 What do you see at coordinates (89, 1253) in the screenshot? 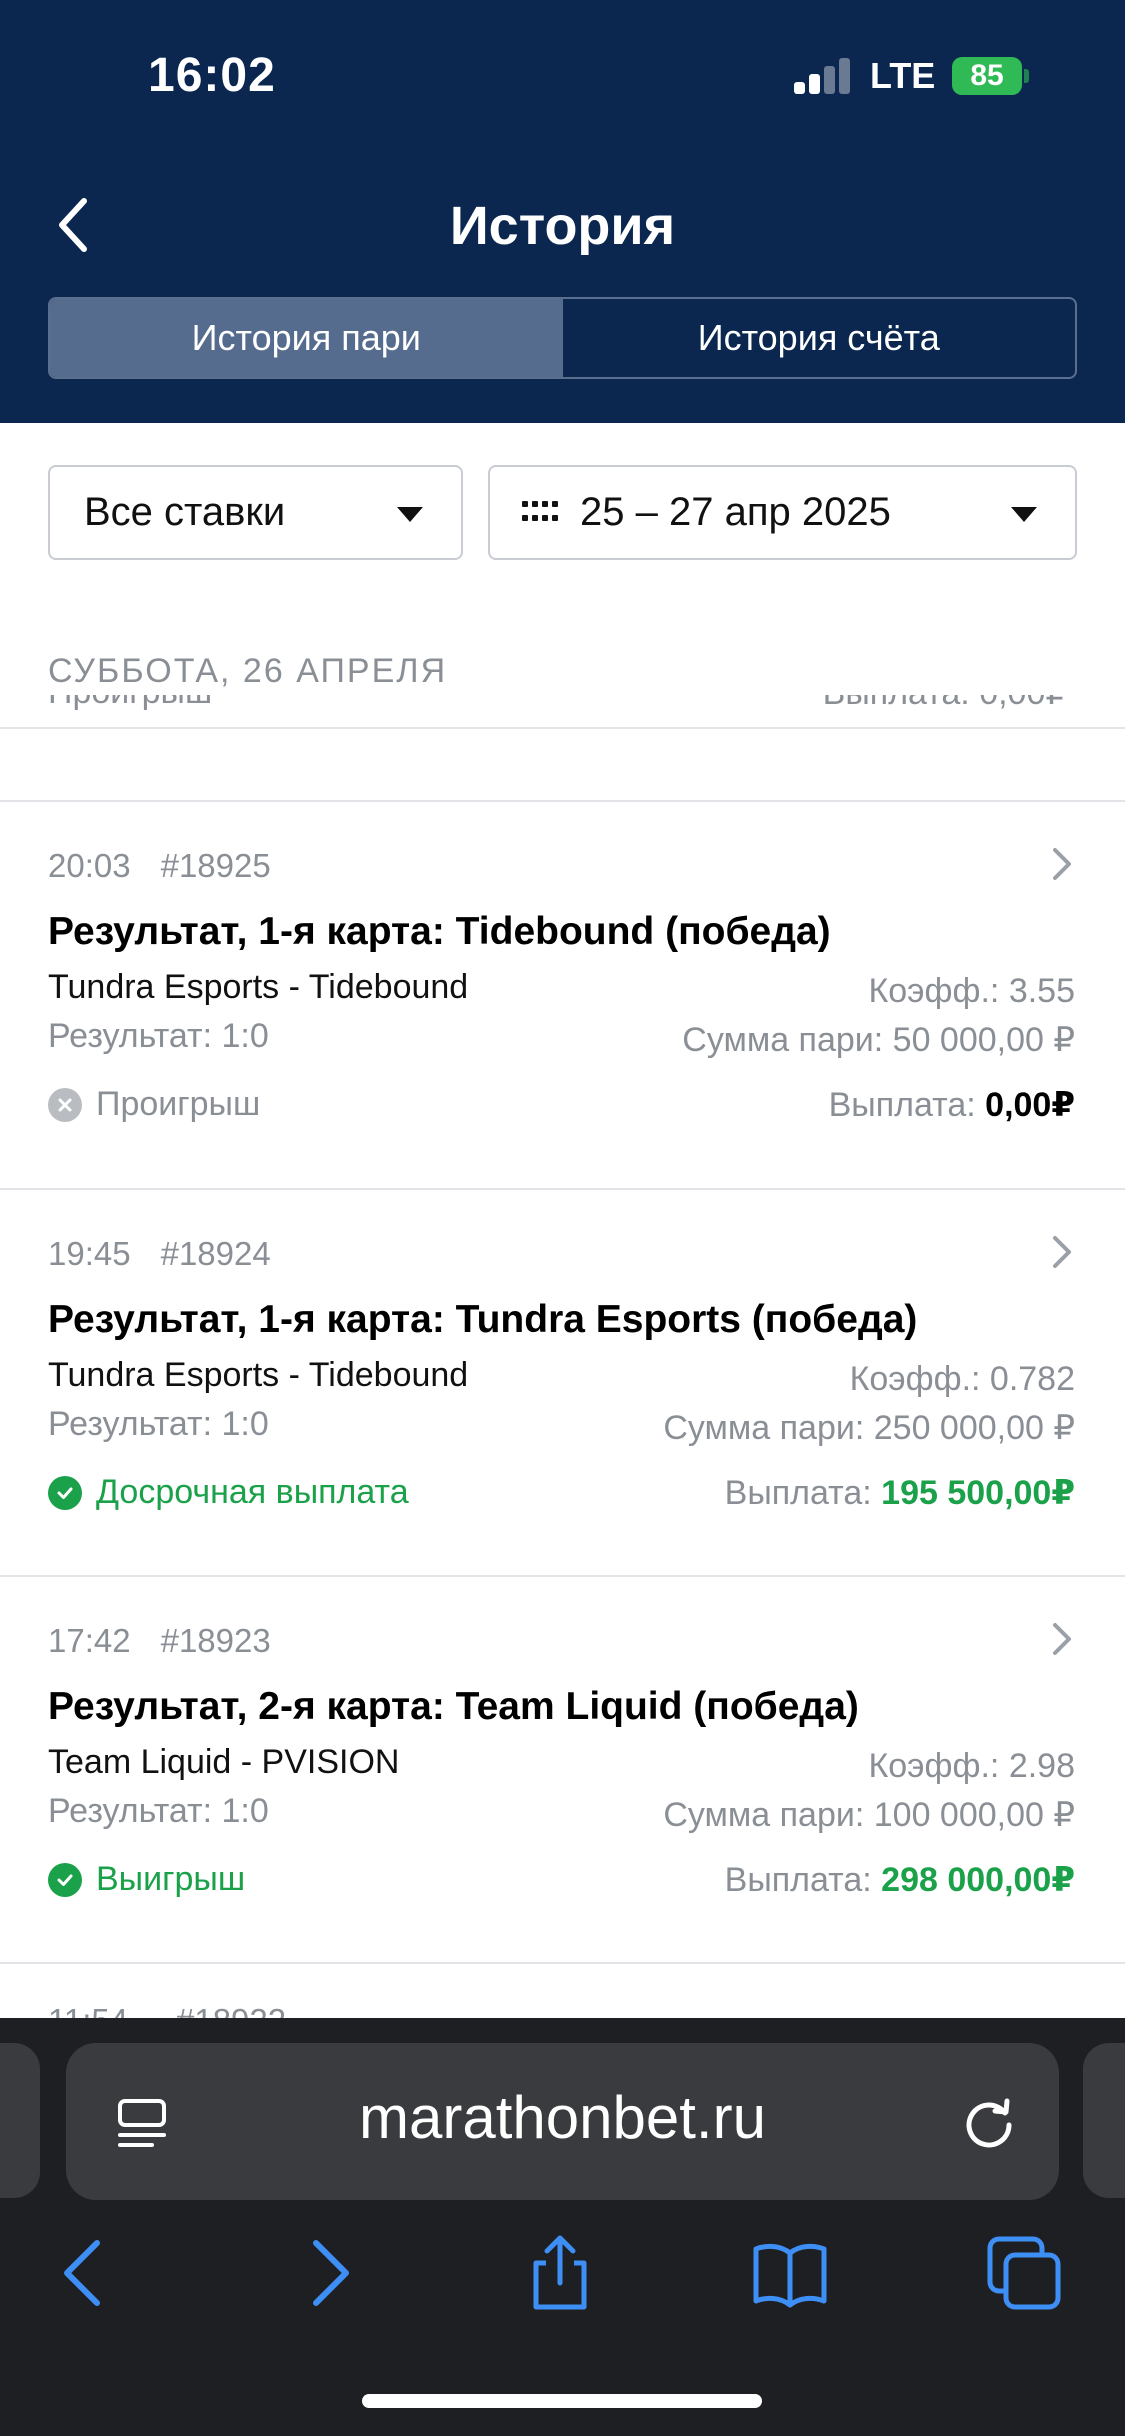
I see `bet-time: 19:45` at bounding box center [89, 1253].